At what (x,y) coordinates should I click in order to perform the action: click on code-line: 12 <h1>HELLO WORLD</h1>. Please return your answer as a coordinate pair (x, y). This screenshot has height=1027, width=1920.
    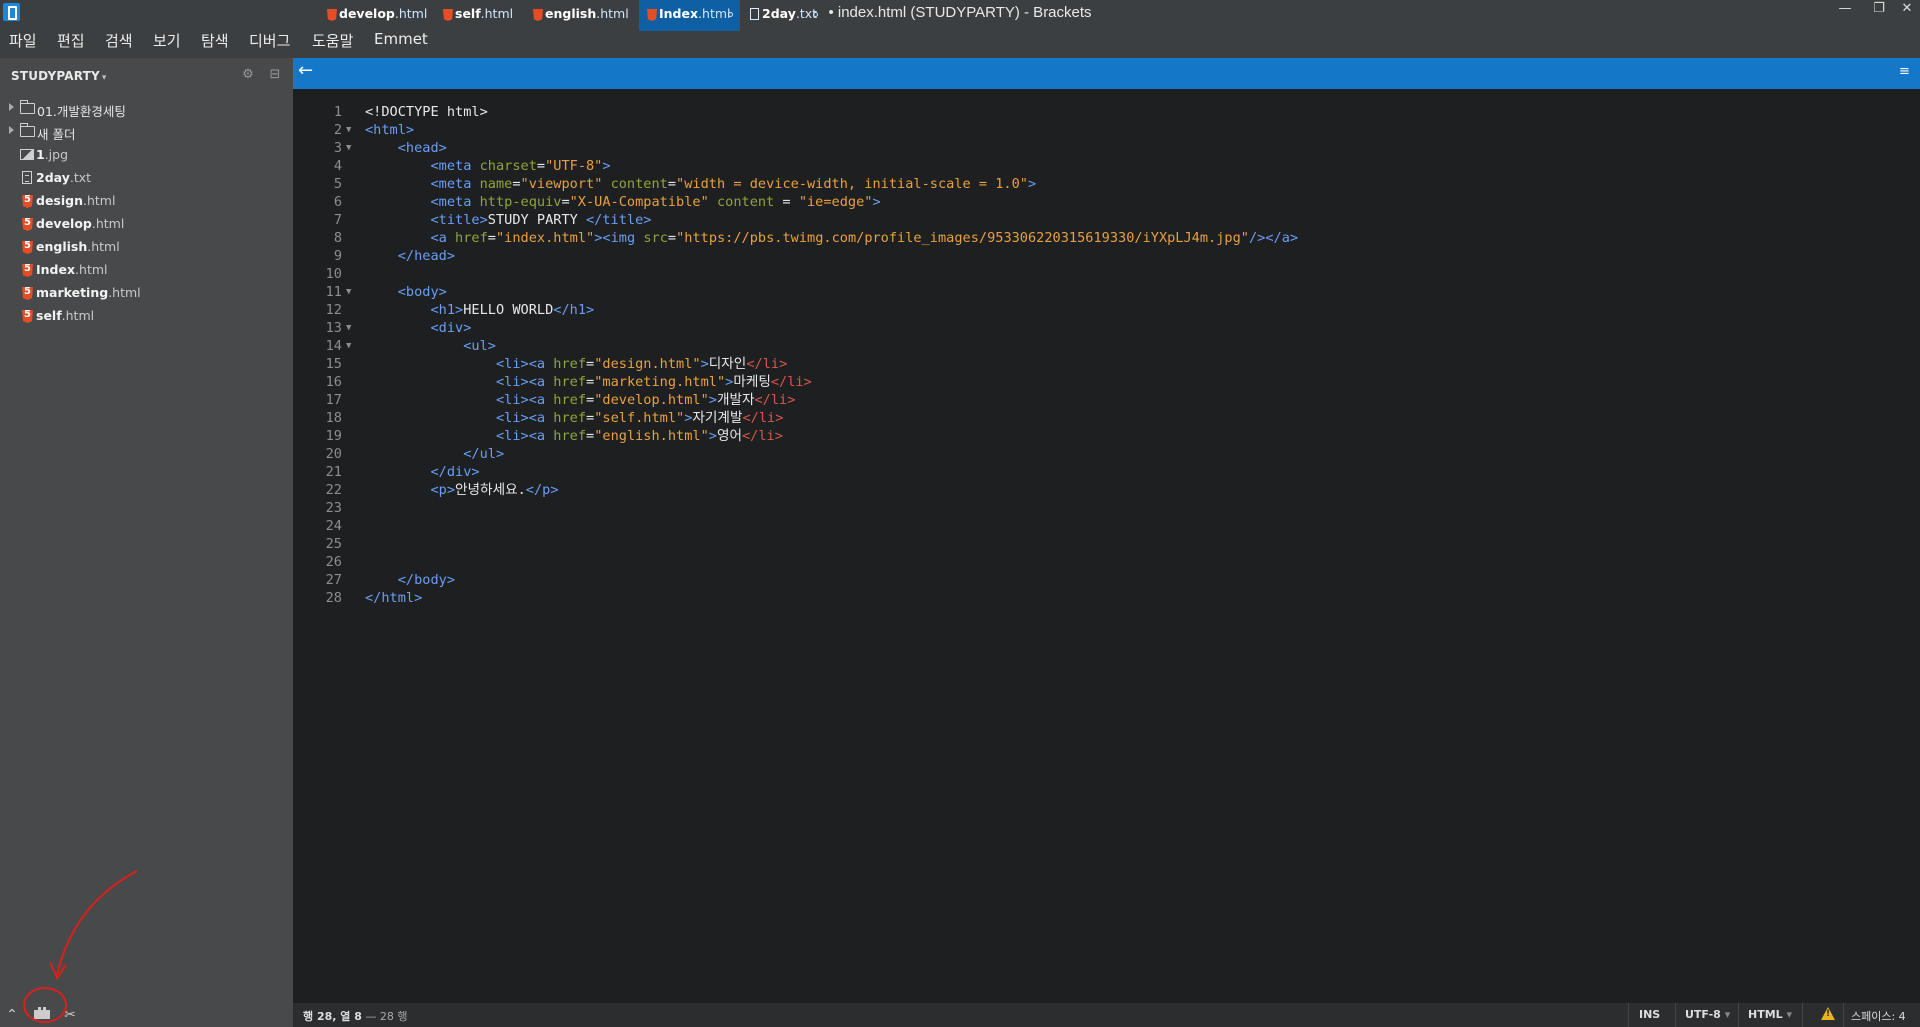
    Looking at the image, I should click on (1106, 310).